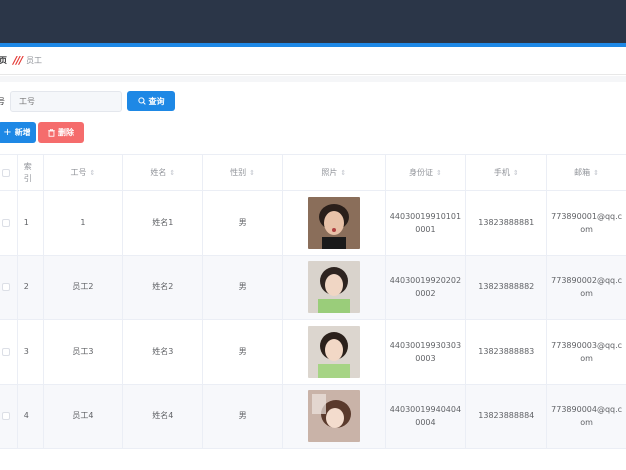  I want to click on breadcrumb: 页 /// 员工, so click(313, 61).